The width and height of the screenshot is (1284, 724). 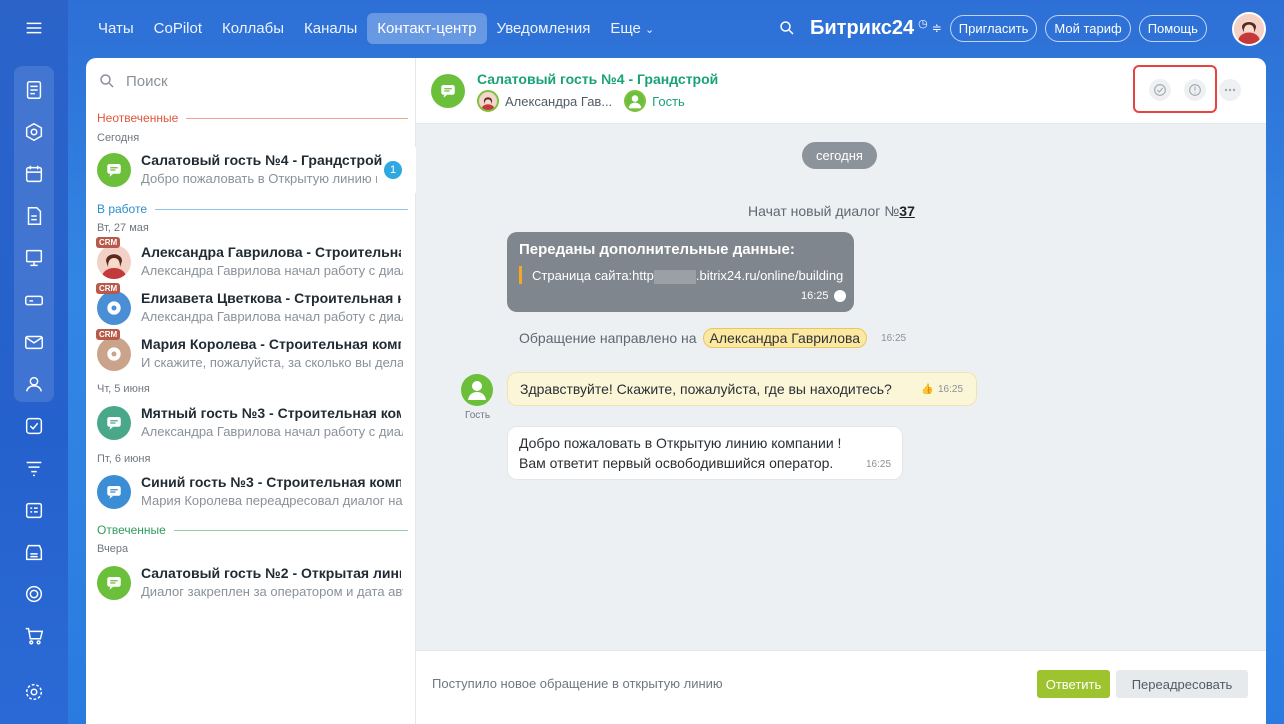 What do you see at coordinates (1088, 28) in the screenshot?
I see `tariff-button: Мой тариф` at bounding box center [1088, 28].